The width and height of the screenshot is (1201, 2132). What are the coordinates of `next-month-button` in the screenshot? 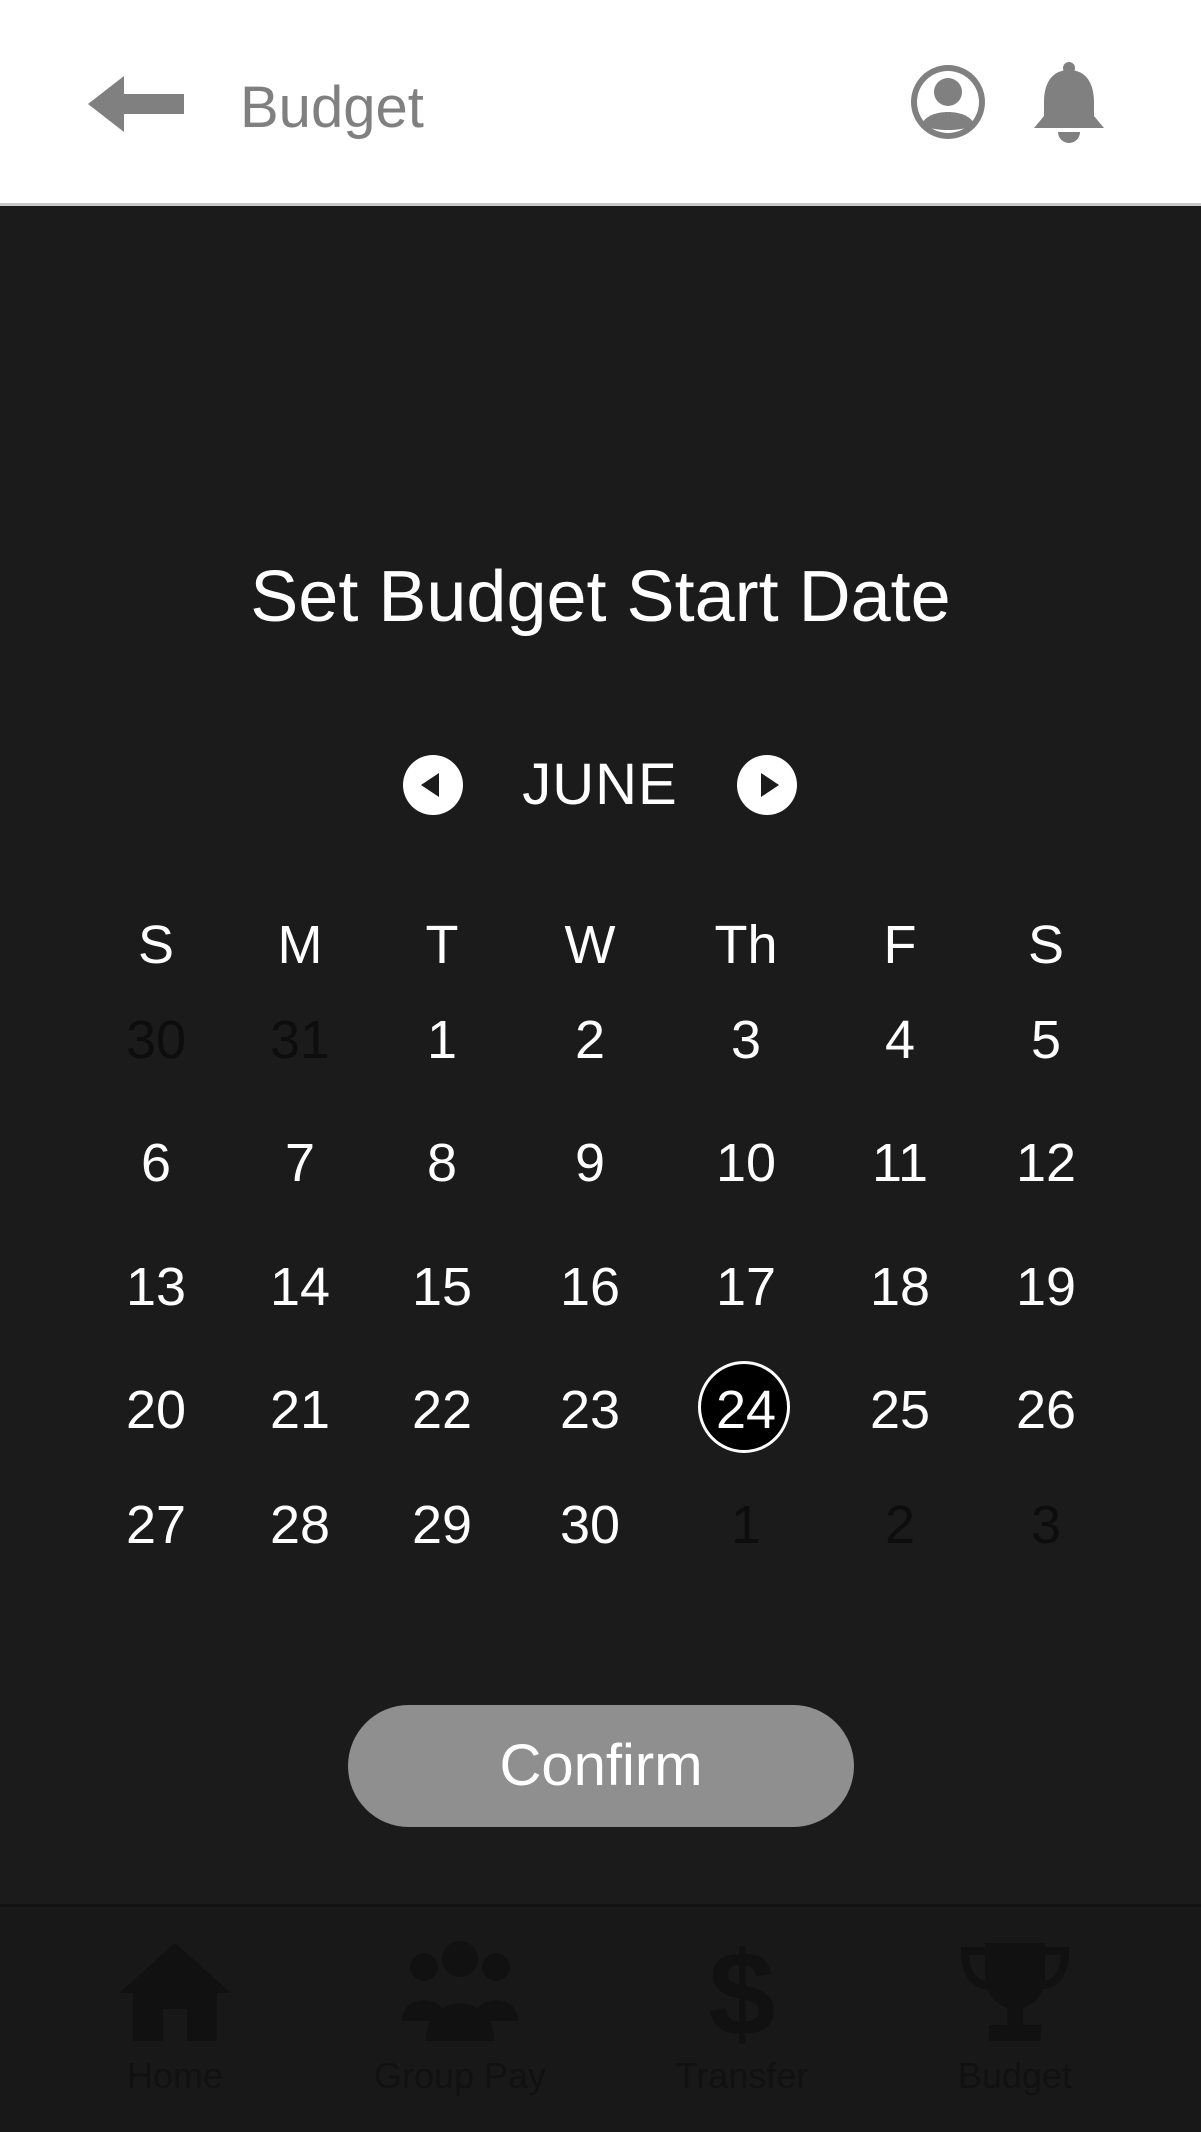 It's located at (767, 785).